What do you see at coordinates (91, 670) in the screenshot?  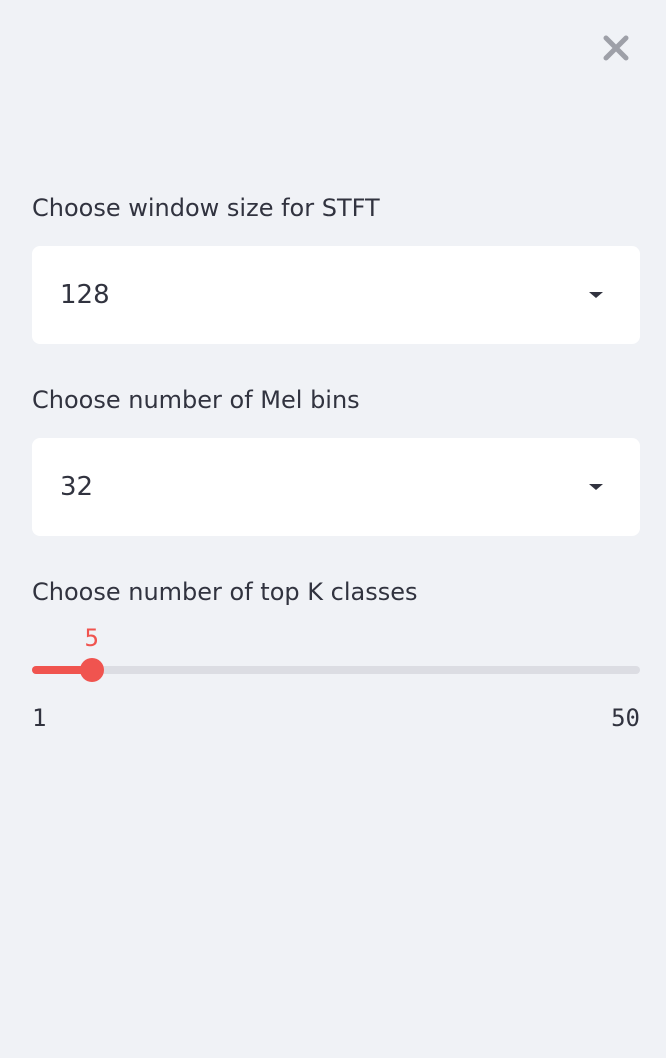 I see `slider-thumb` at bounding box center [91, 670].